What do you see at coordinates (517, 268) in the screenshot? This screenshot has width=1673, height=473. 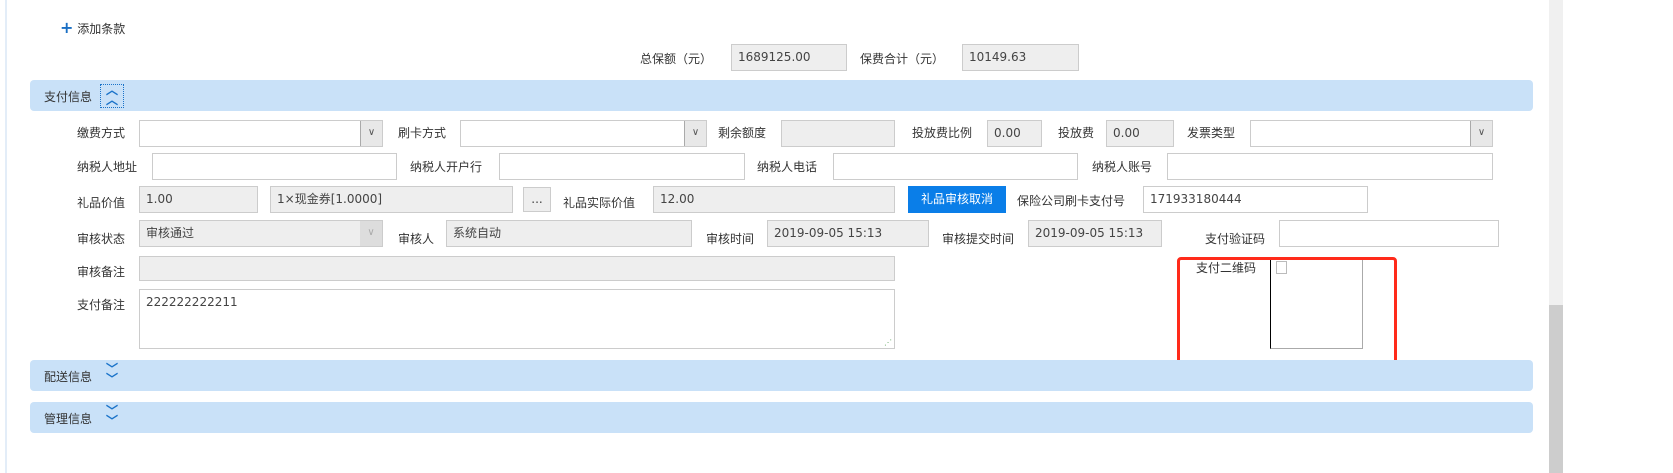 I see `audit-remark-field` at bounding box center [517, 268].